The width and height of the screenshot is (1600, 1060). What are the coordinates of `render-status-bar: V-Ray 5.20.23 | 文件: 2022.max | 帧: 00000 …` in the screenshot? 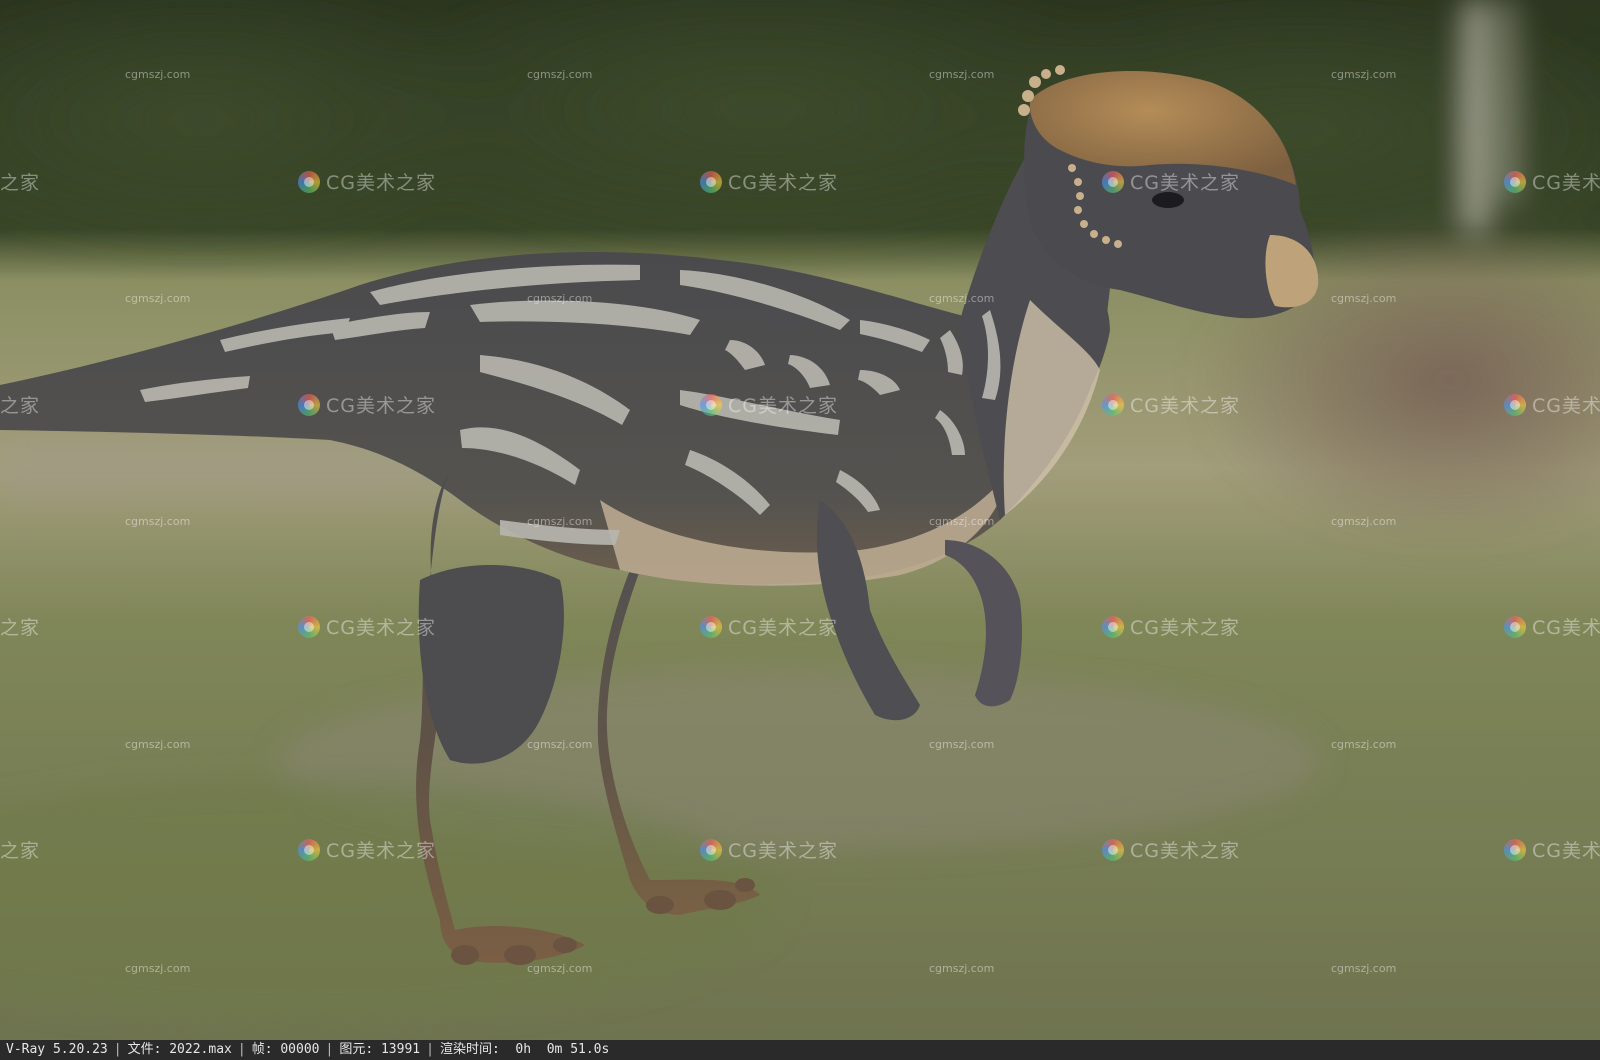 It's located at (800, 1050).